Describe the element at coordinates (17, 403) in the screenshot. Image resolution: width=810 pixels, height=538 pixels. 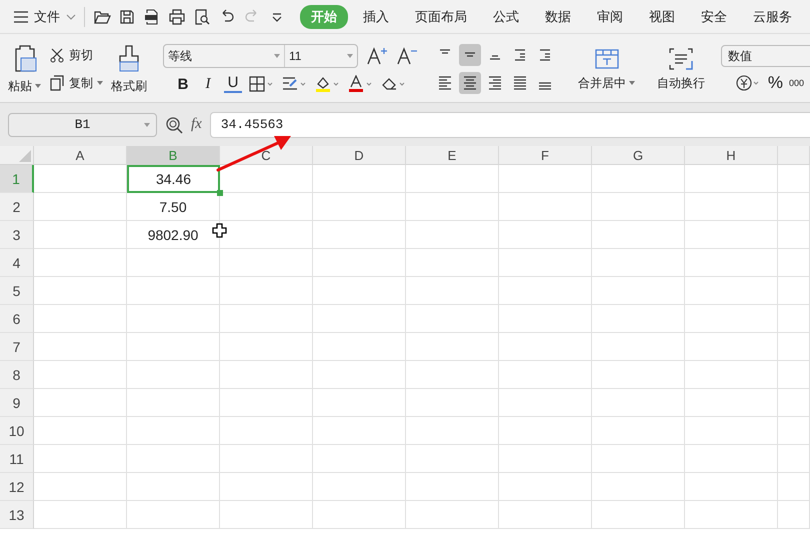
I see `row-header: 9` at that location.